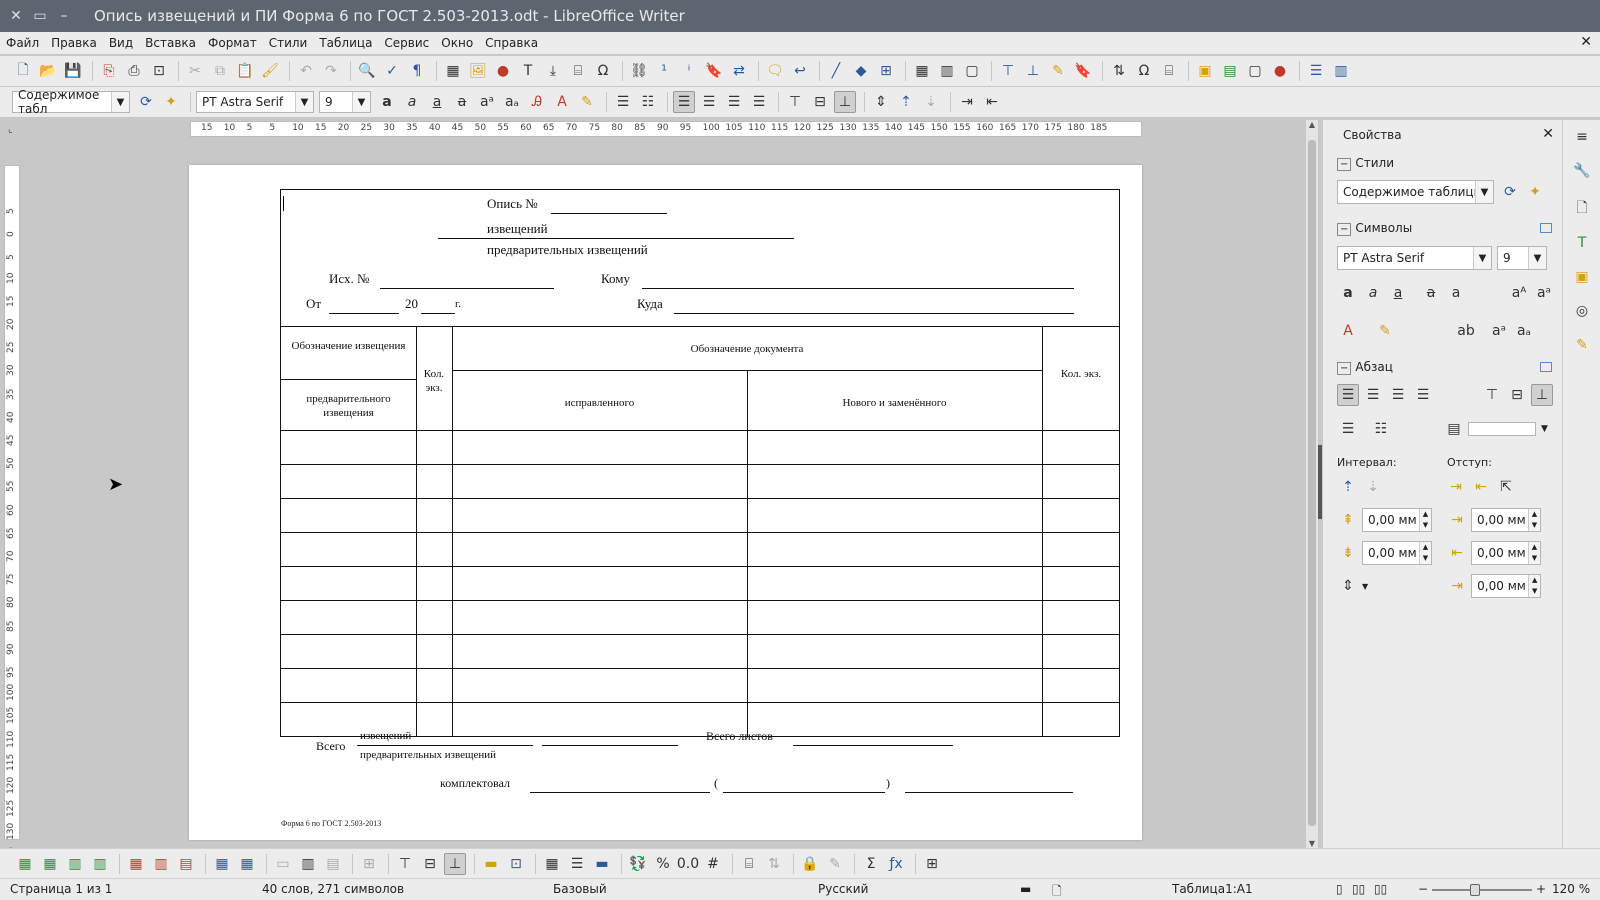 The width and height of the screenshot is (1600, 900). Describe the element at coordinates (1506, 553) in the screenshot. I see `indent-after-input: 0,00 мм ▲ ▼` at that location.